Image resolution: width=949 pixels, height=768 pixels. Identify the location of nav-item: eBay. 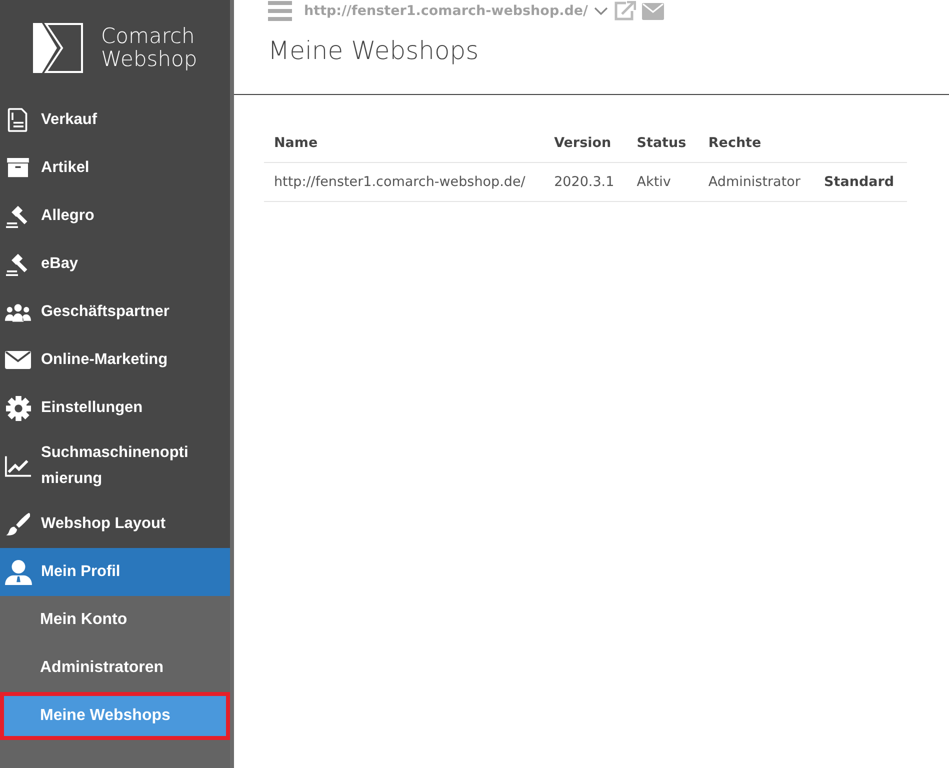
(115, 264).